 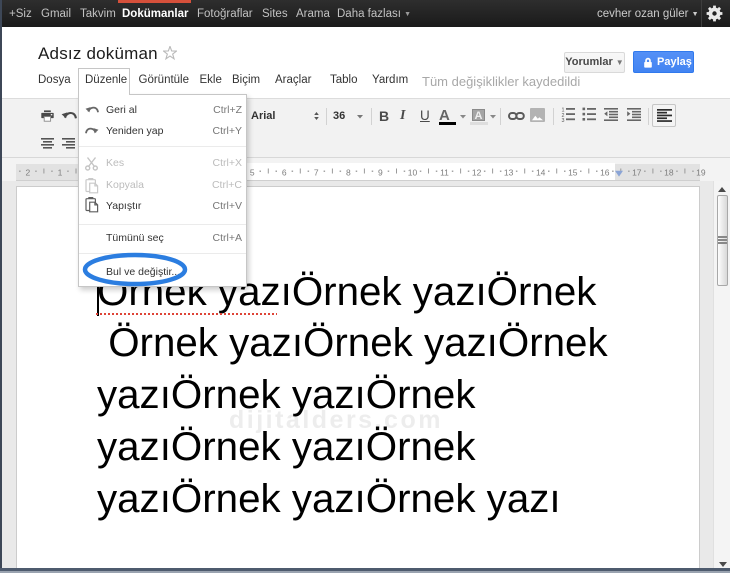 What do you see at coordinates (444, 173) in the screenshot?
I see `svg-text: 11` at bounding box center [444, 173].